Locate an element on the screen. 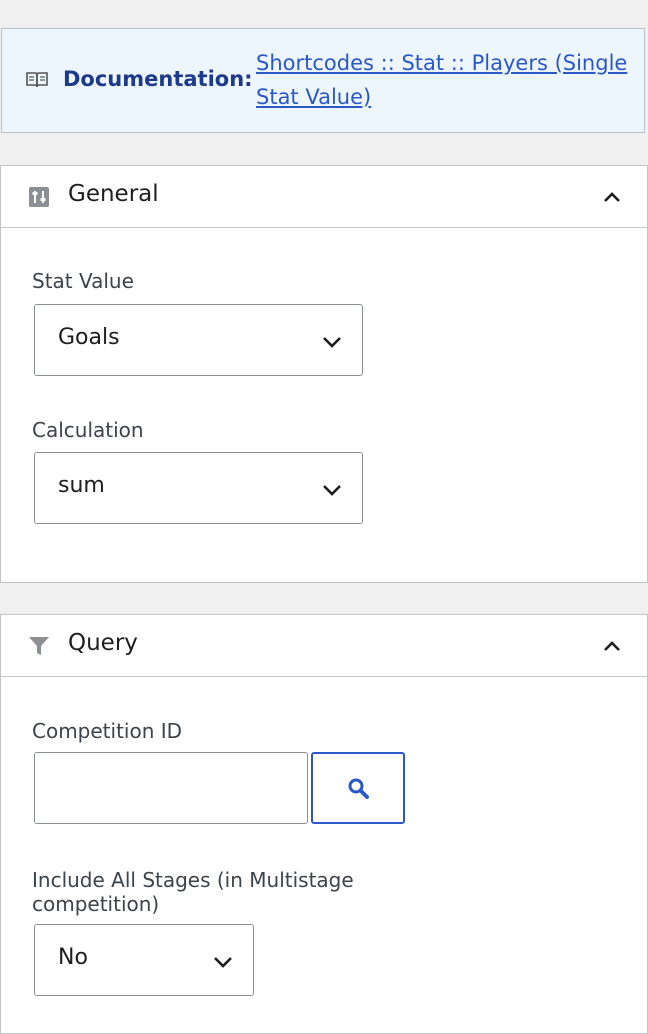  competition-id-label: Competition ID is located at coordinates (107, 731).